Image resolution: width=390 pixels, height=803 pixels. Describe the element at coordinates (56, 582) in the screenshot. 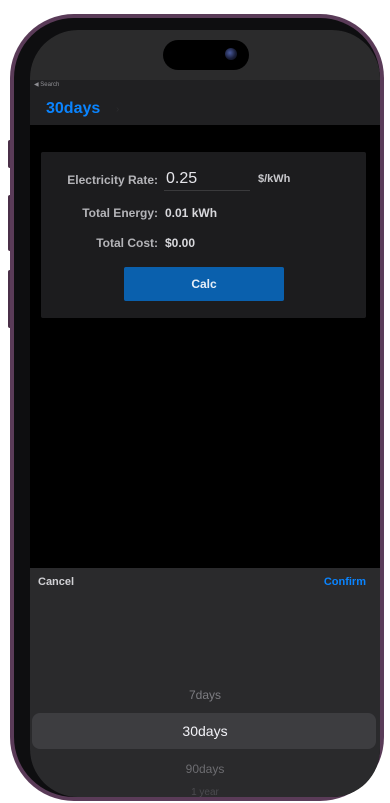

I see `cancel-button: Cancel` at that location.